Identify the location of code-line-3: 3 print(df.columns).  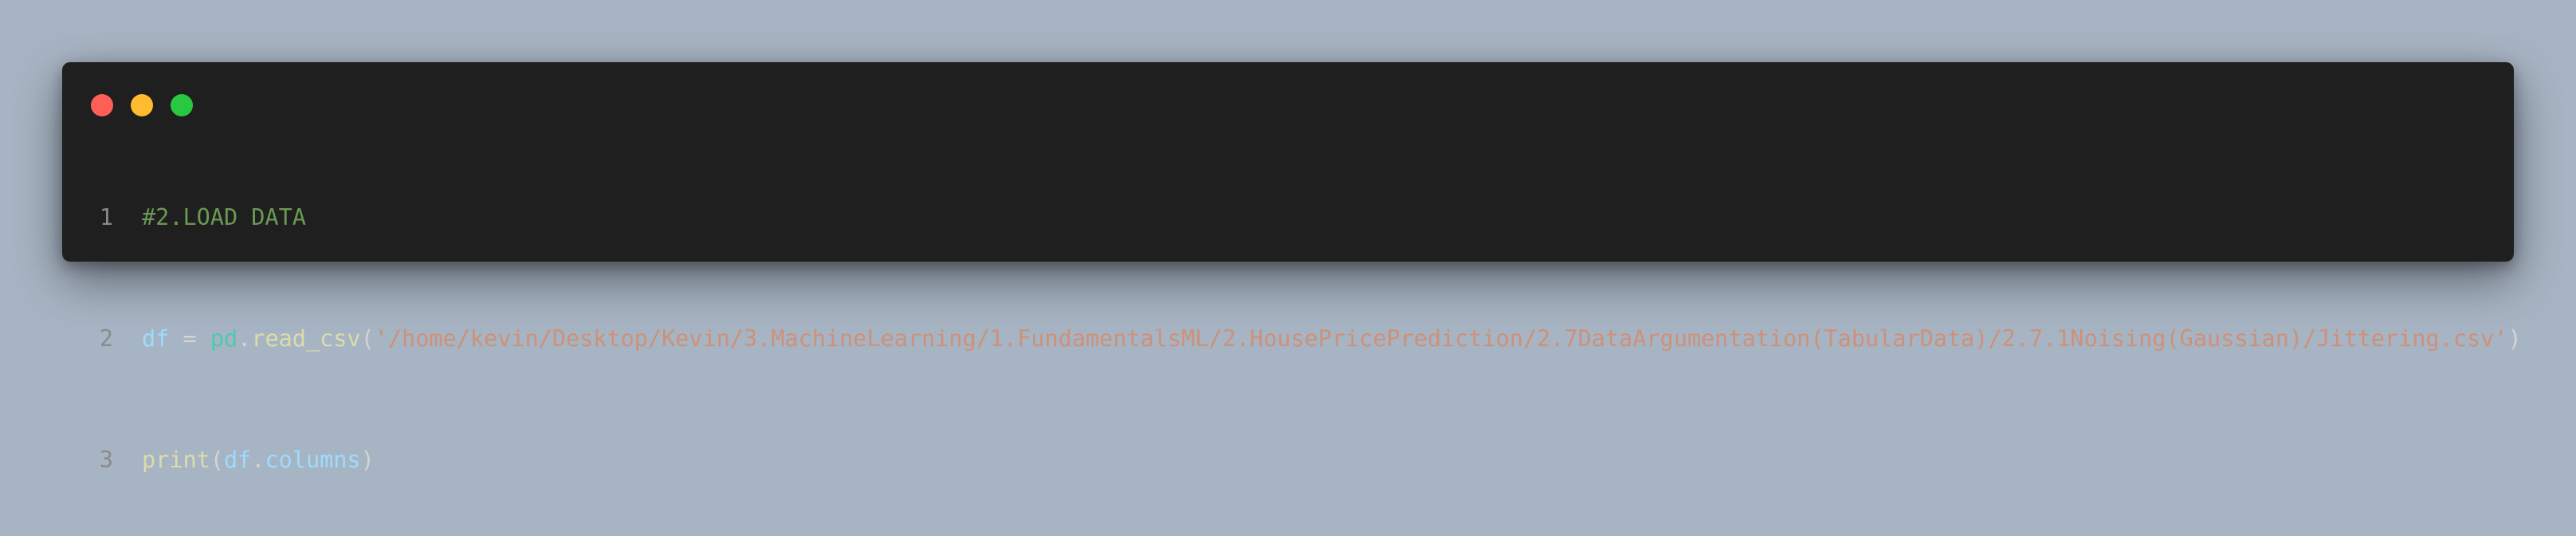
(1288, 460).